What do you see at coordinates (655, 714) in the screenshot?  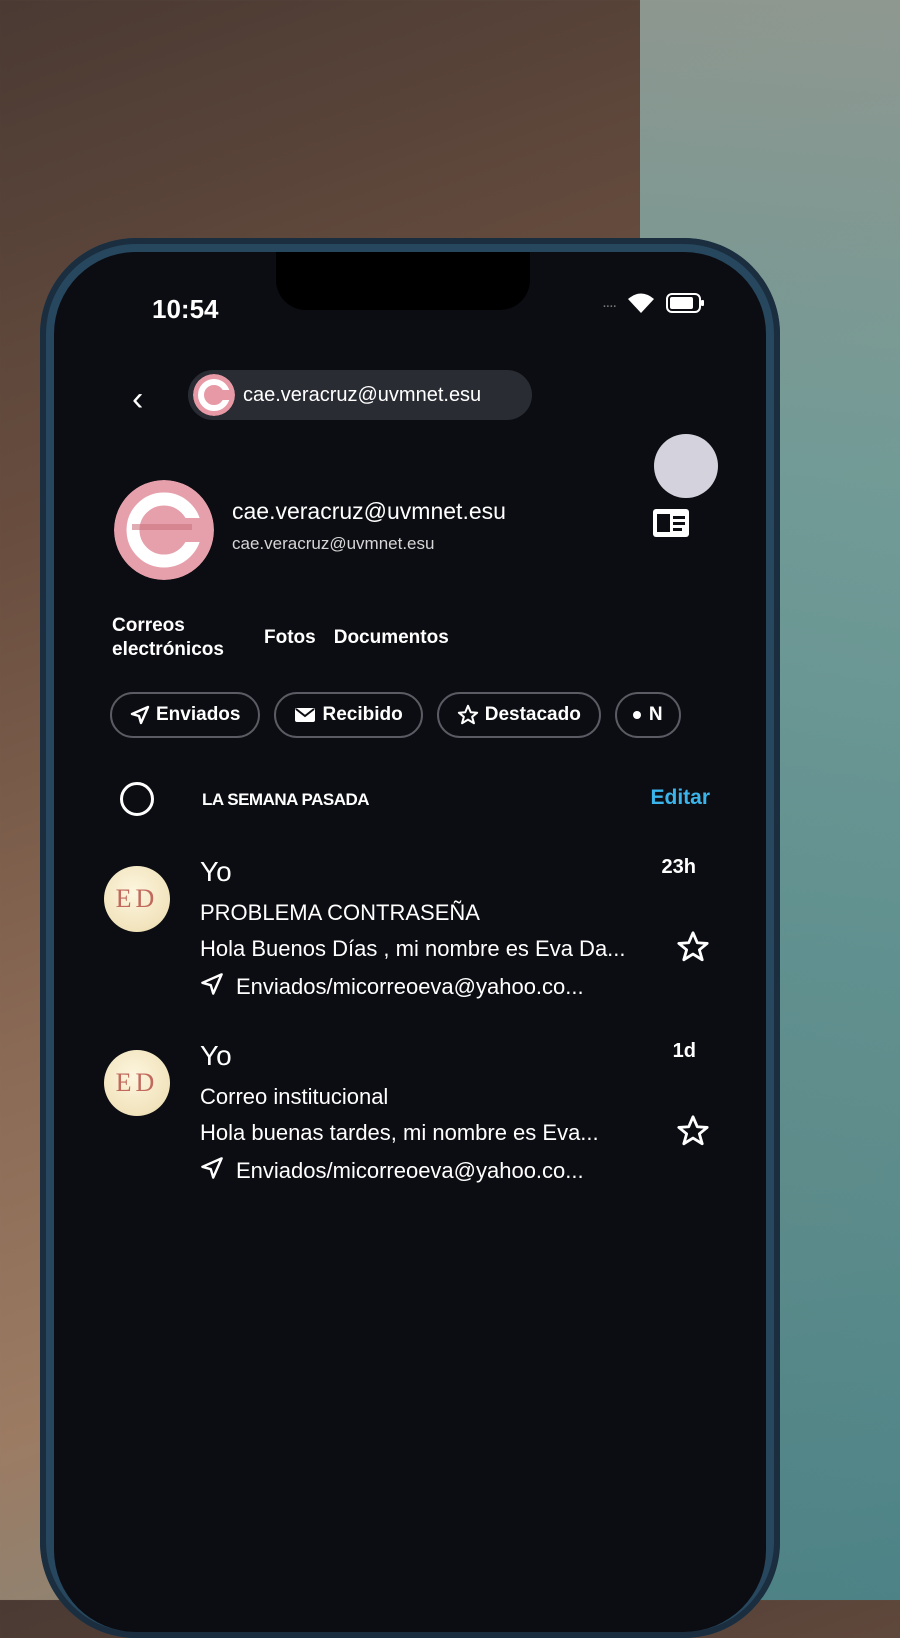 I see `filter-more-label: N` at bounding box center [655, 714].